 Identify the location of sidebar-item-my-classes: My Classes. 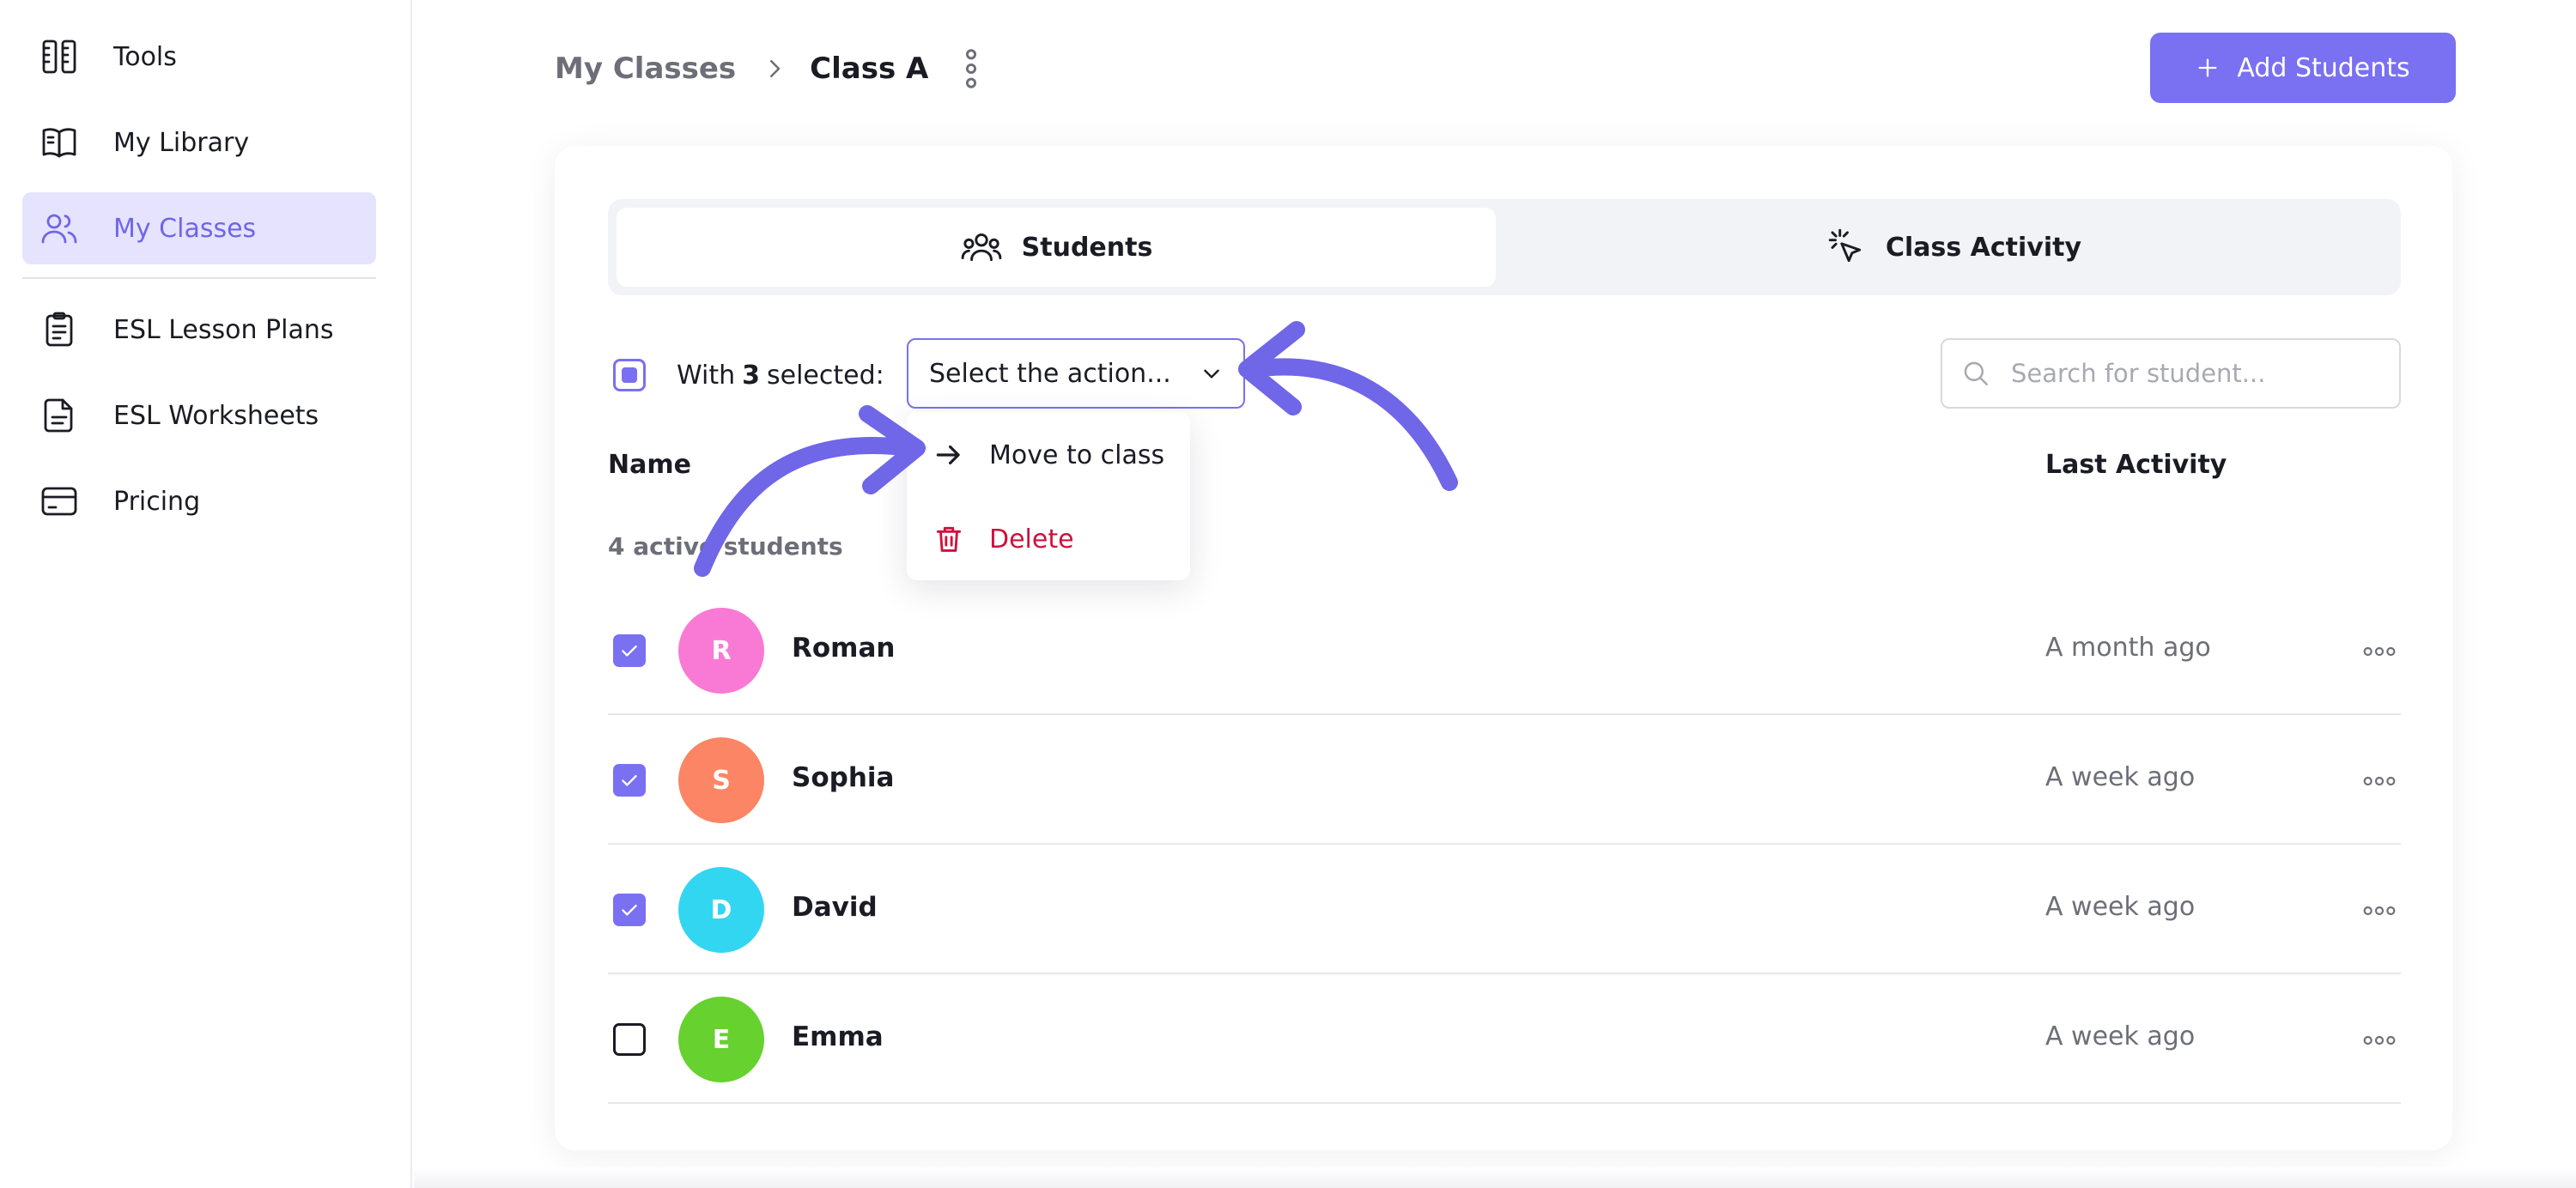
(199, 228).